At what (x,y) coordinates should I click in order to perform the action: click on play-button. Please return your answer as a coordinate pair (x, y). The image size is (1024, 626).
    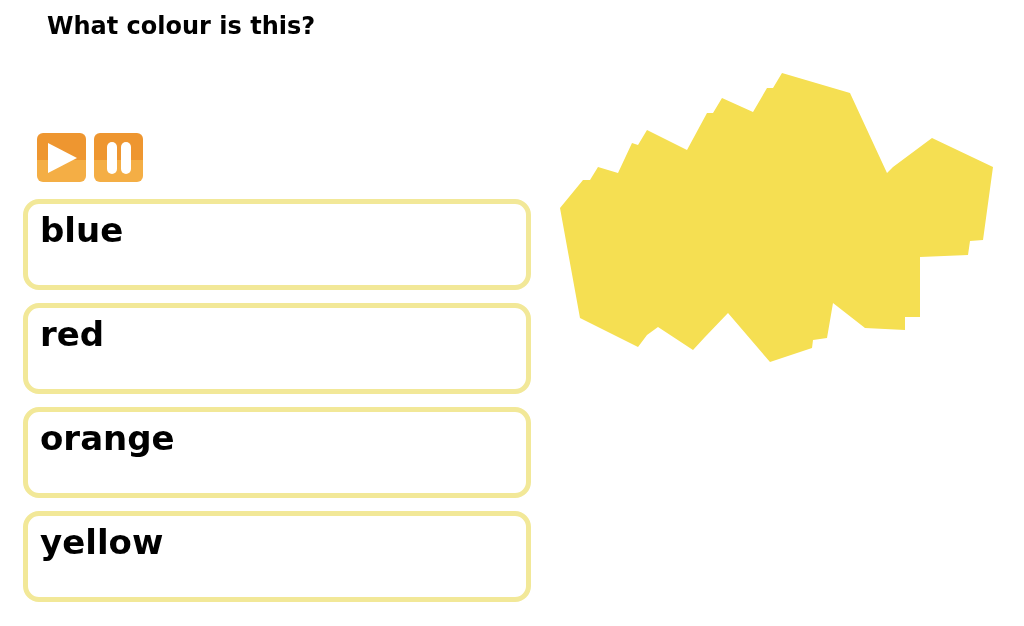
    Looking at the image, I should click on (61, 157).